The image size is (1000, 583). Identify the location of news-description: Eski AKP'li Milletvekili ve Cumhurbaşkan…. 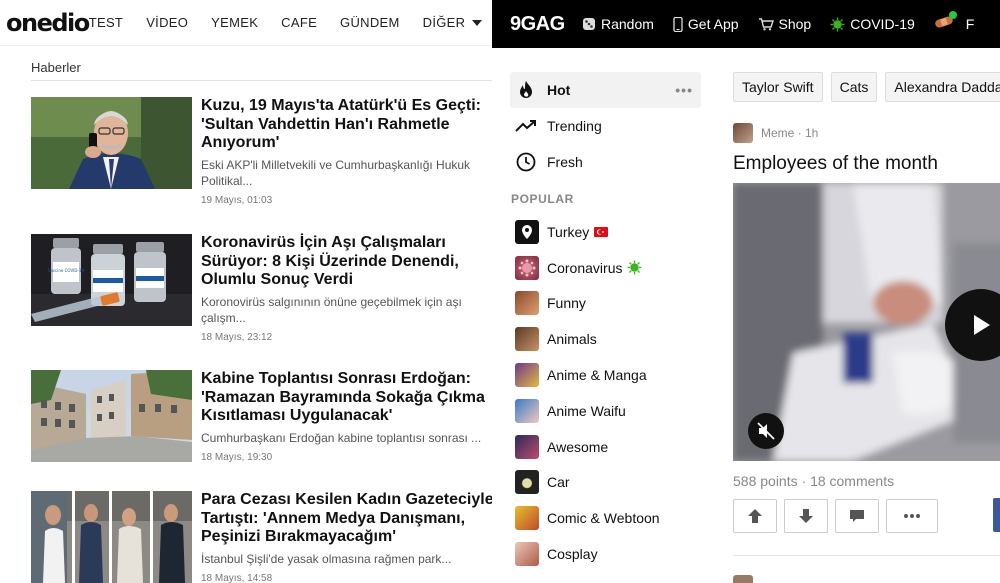
(336, 172).